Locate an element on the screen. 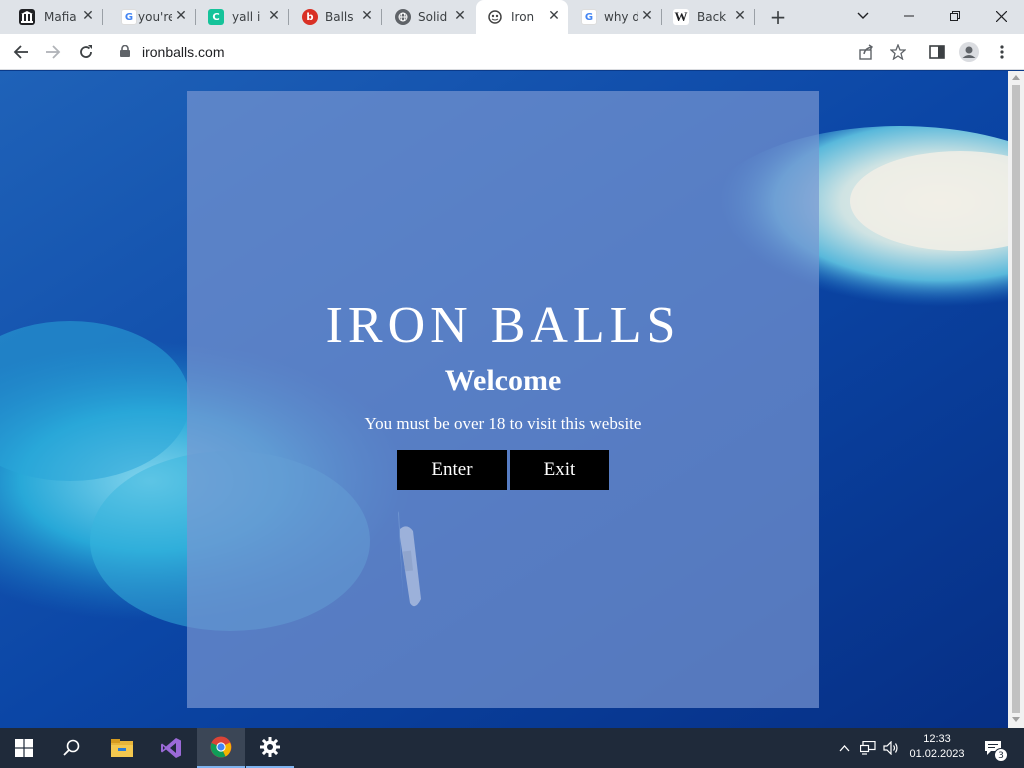 The image size is (1024, 768). tab-title: Solid is located at coordinates (433, 17).